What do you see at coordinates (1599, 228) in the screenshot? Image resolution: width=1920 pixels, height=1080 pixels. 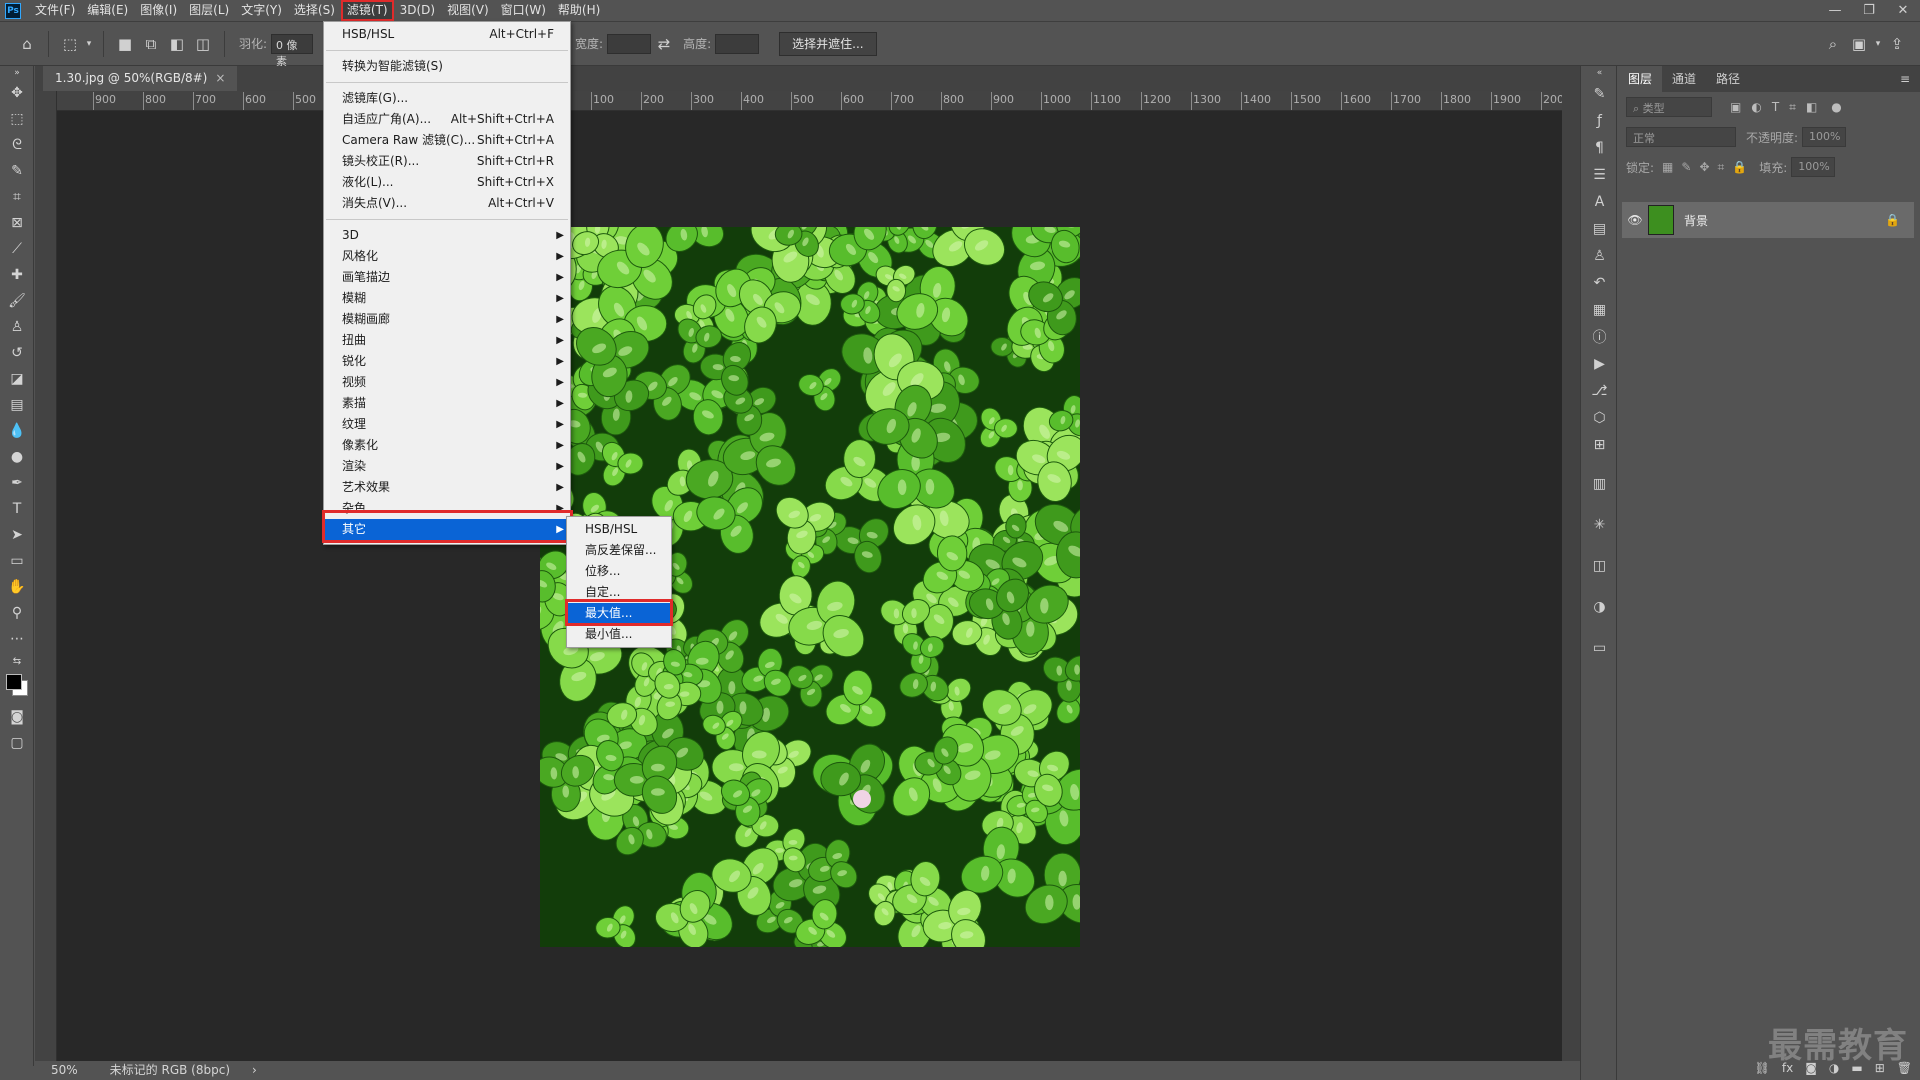 I see `properties-icon: ▤` at bounding box center [1599, 228].